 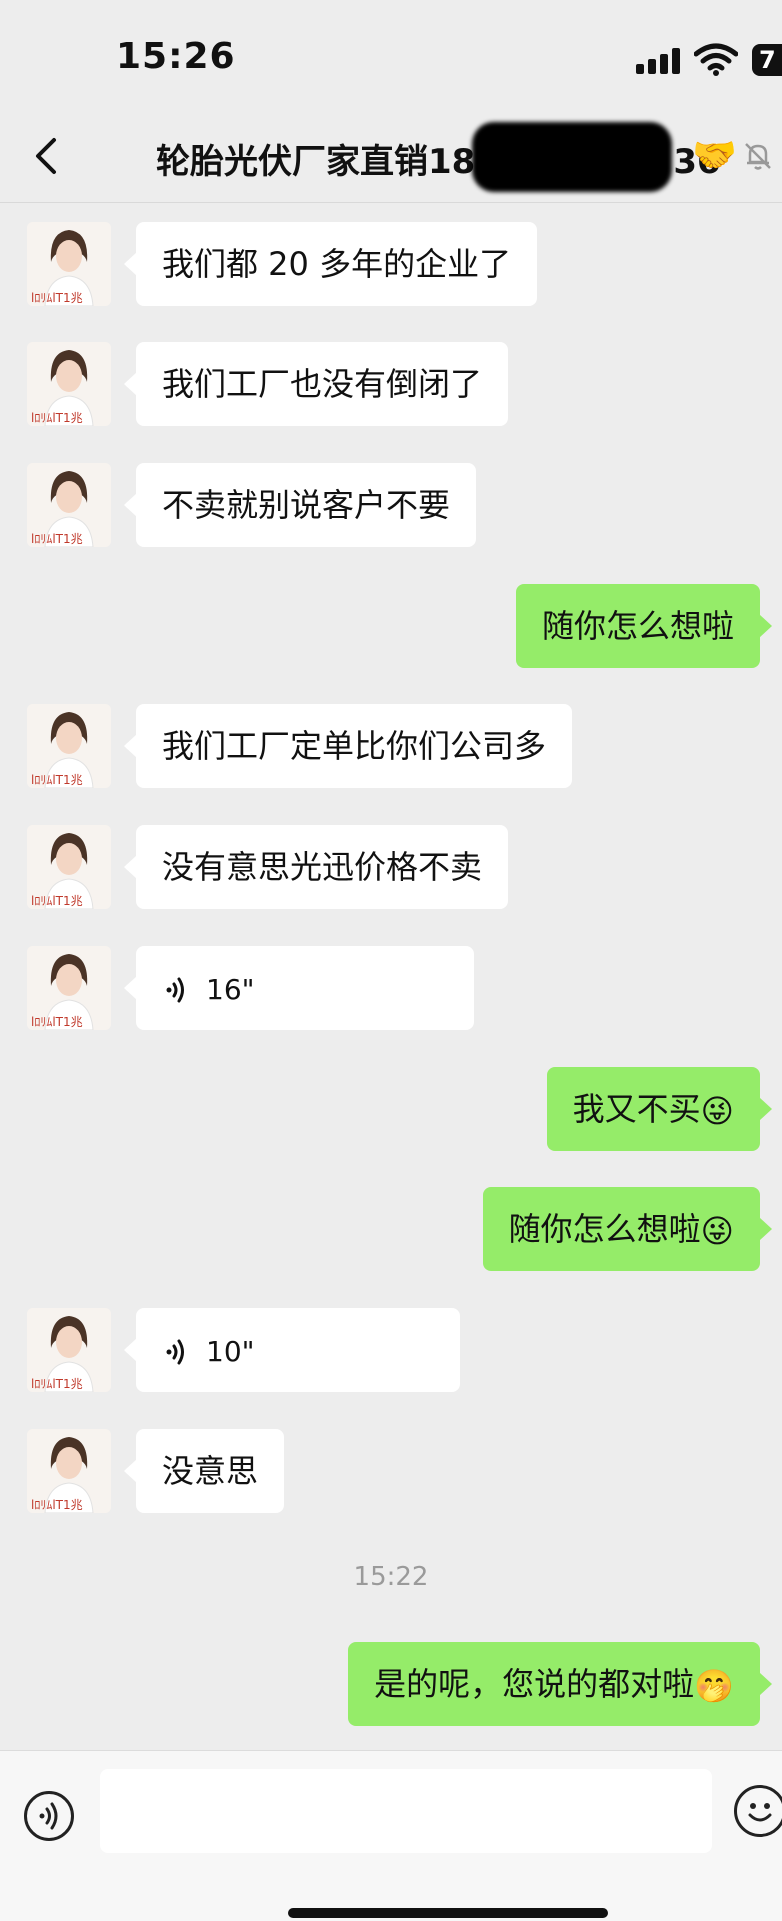 What do you see at coordinates (337, 264) in the screenshot?
I see `message-text: 我们都 20 多年的企业了` at bounding box center [337, 264].